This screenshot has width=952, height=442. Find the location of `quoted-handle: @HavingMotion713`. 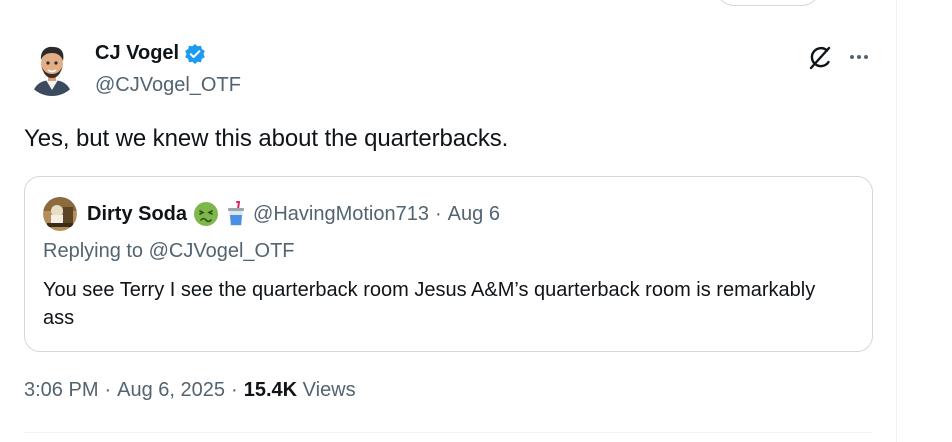

quoted-handle: @HavingMotion713 is located at coordinates (341, 214).